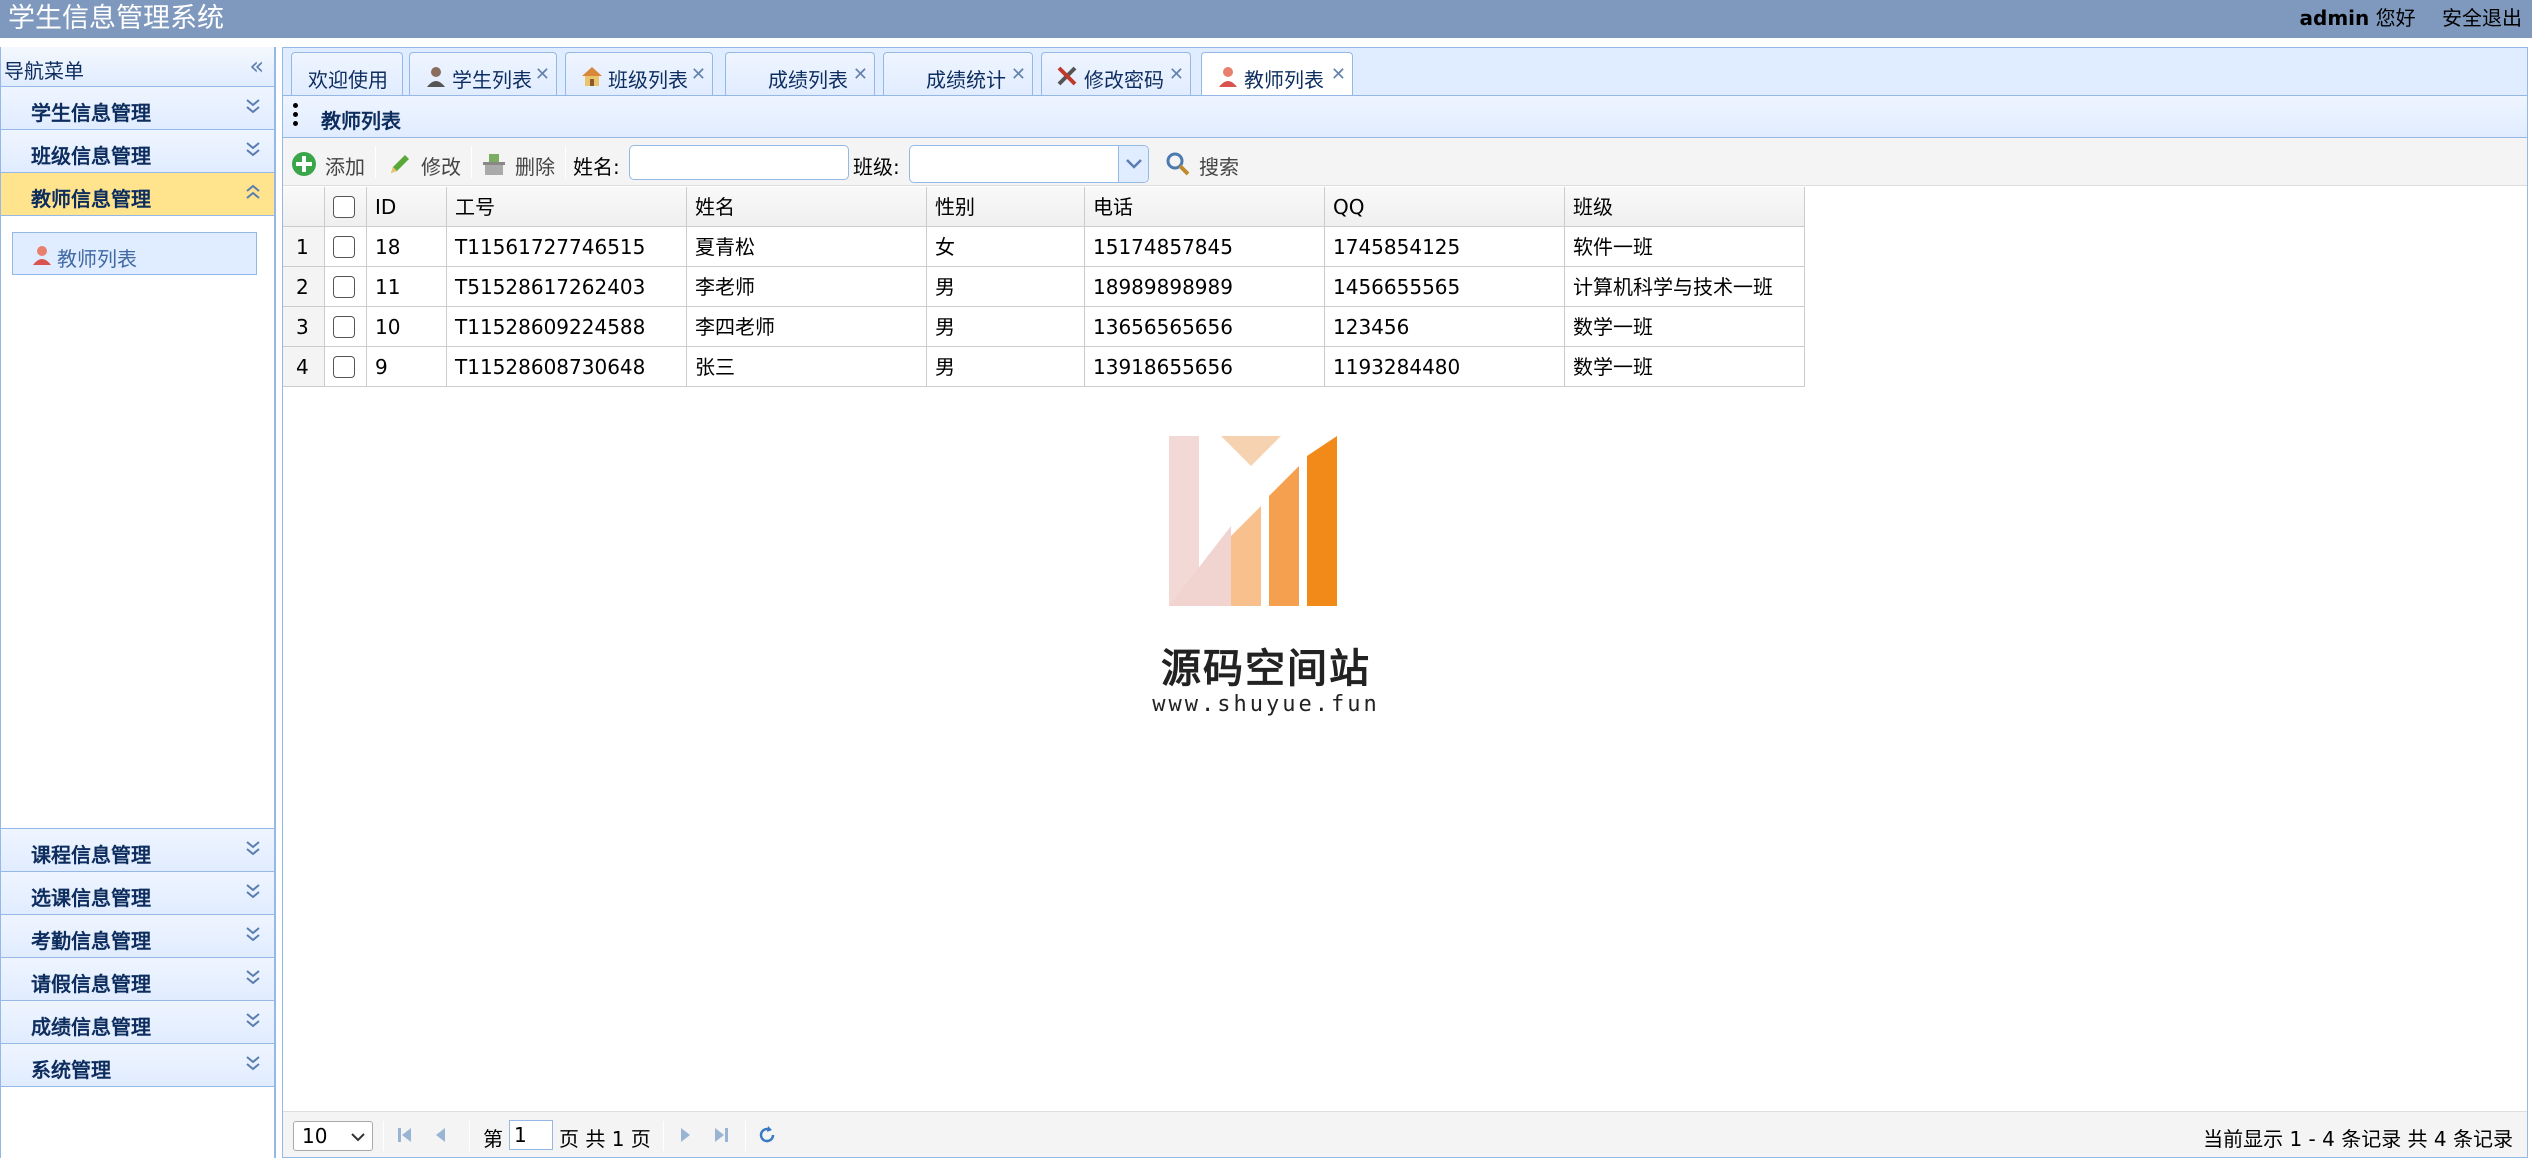 Image resolution: width=2532 pixels, height=1158 pixels. What do you see at coordinates (348, 80) in the screenshot?
I see `tab-label: 欢迎使用` at bounding box center [348, 80].